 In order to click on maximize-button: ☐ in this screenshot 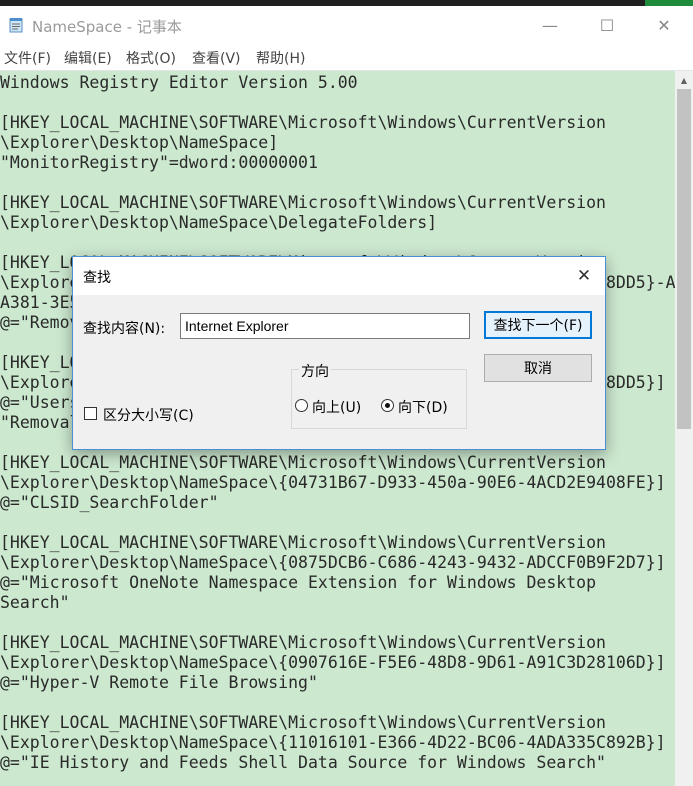, I will do `click(607, 25)`.